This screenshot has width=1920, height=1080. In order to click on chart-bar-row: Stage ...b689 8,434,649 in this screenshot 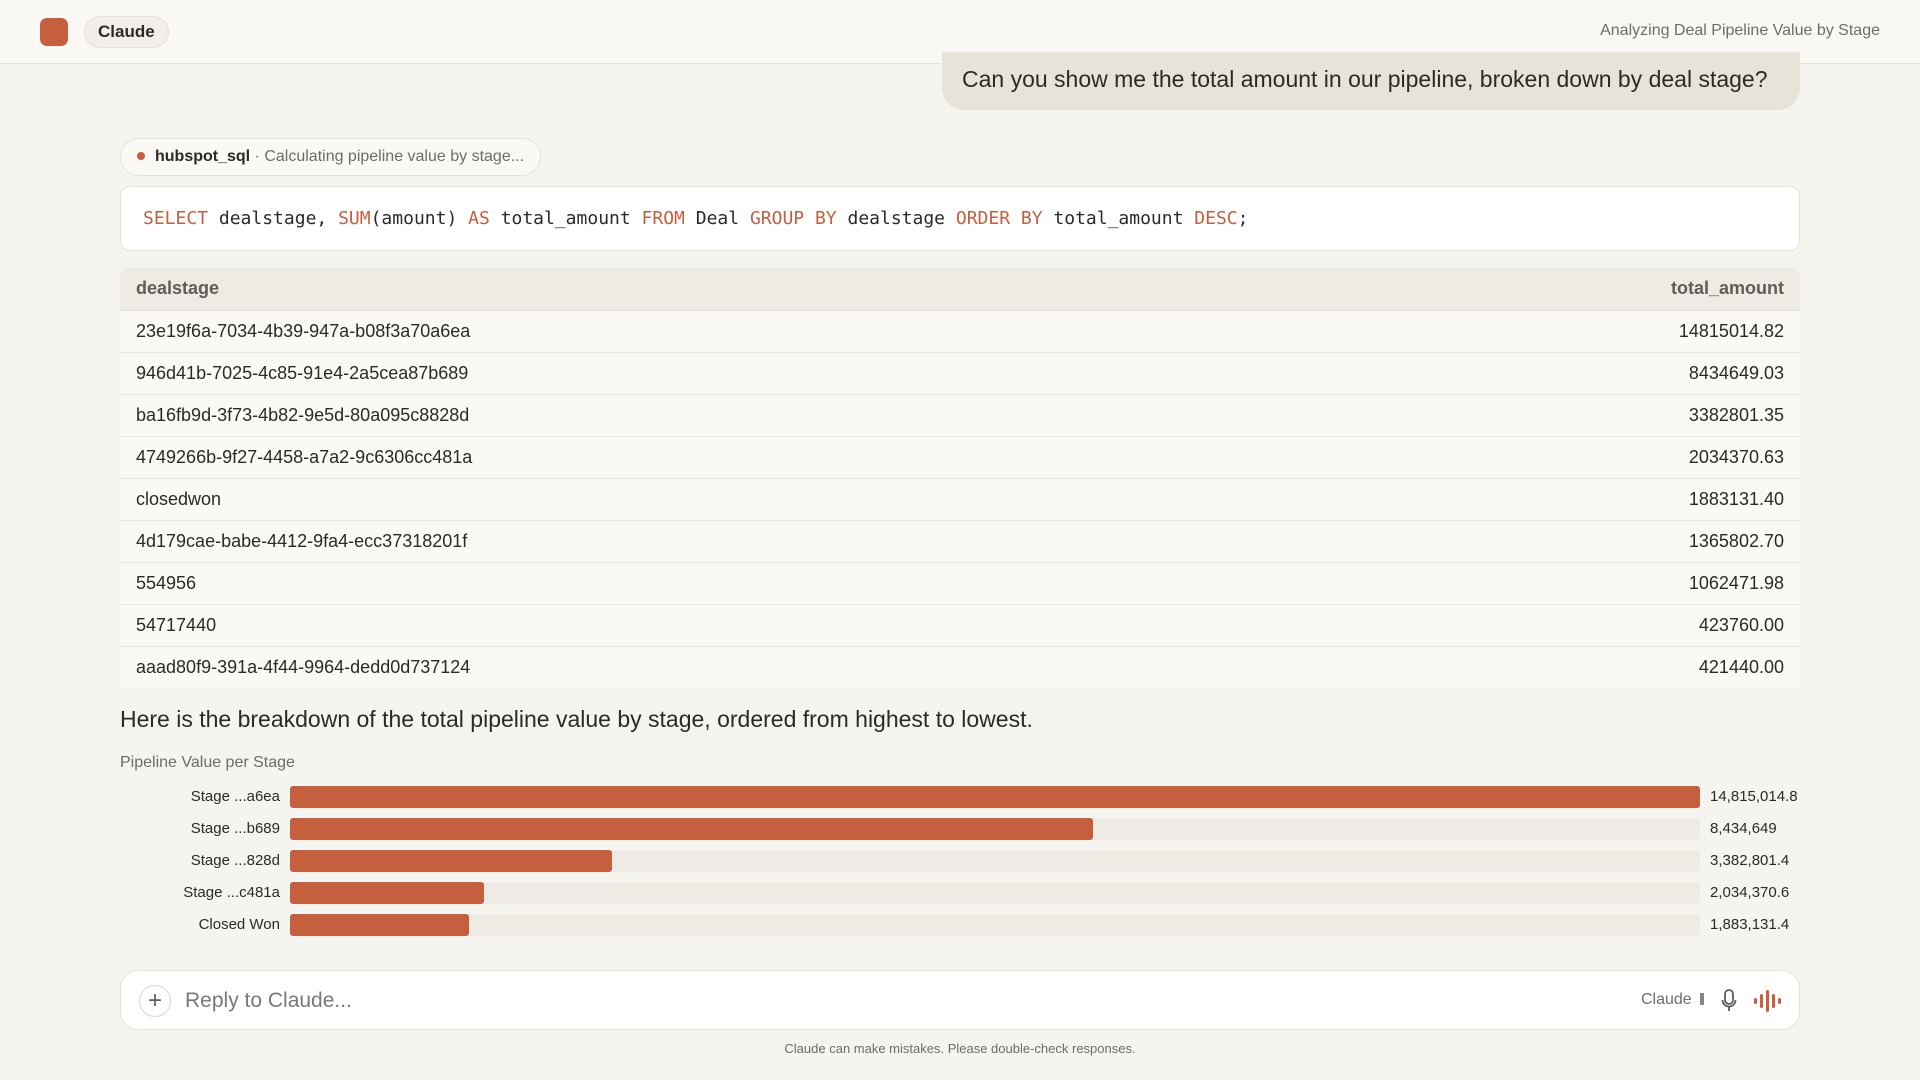, I will do `click(960, 829)`.